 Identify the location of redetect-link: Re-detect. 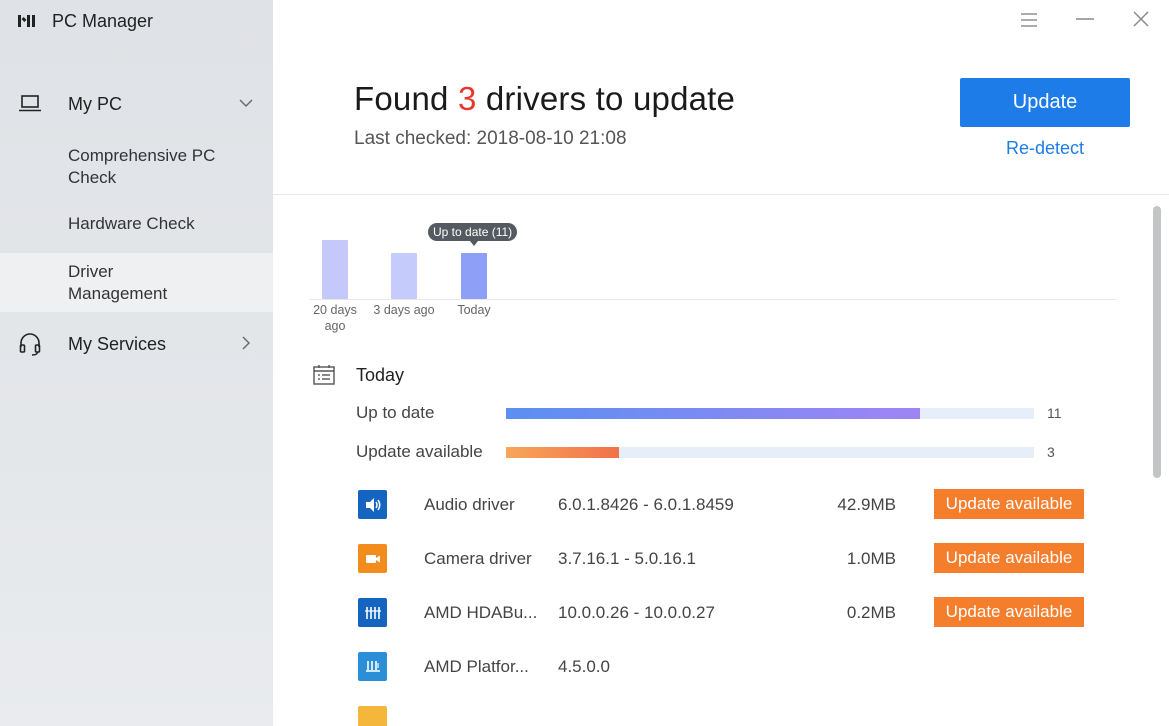
(1045, 148).